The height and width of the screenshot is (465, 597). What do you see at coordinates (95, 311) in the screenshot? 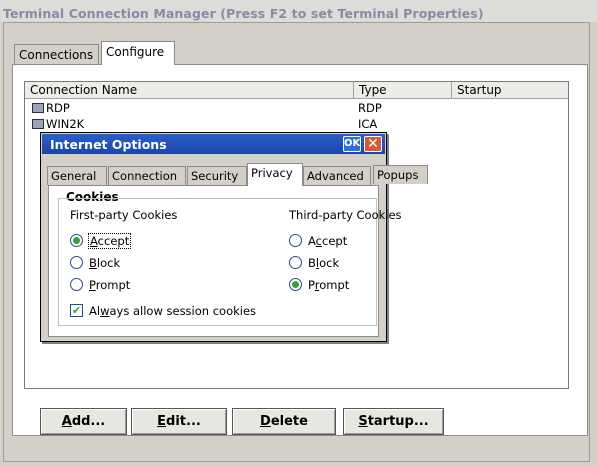
I see `session-pre: Al` at bounding box center [95, 311].